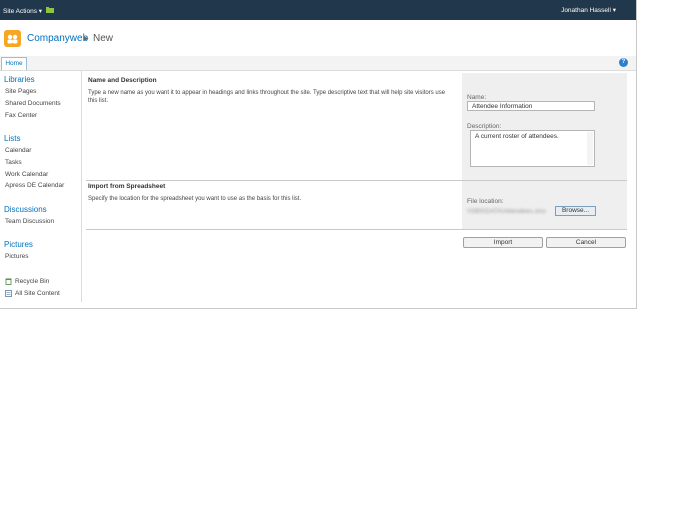 The width and height of the screenshot is (700, 523). Describe the element at coordinates (50, 10) in the screenshot. I see `folder-navigate-icon` at that location.